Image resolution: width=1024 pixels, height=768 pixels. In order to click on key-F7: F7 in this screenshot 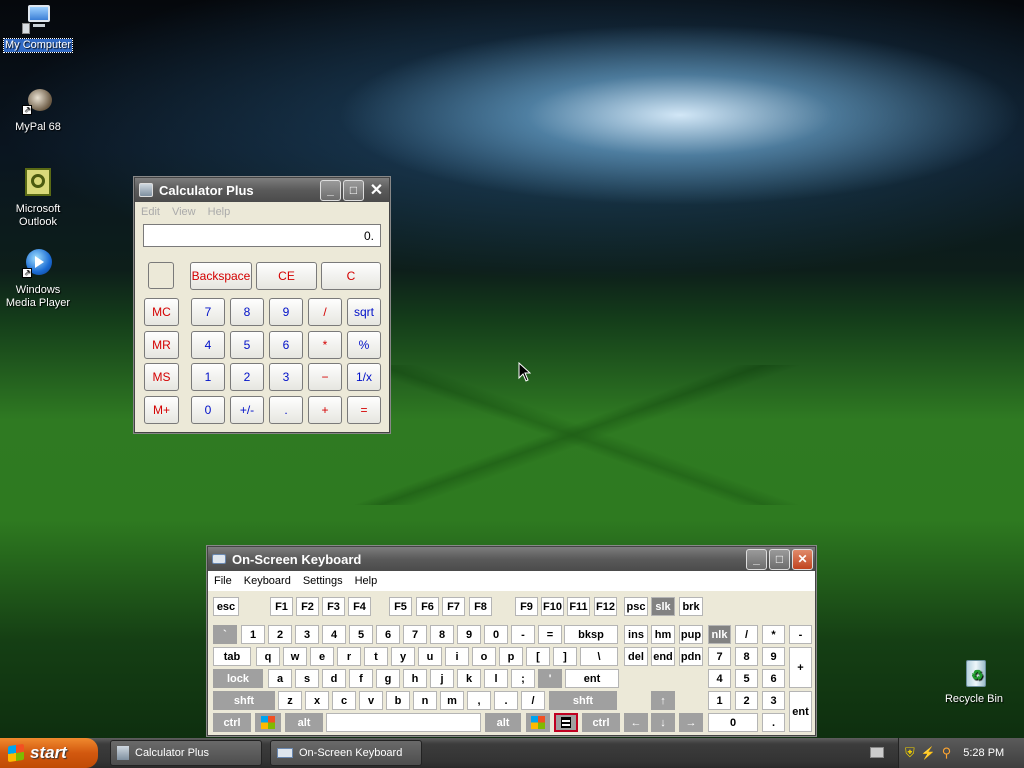, I will do `click(453, 606)`.